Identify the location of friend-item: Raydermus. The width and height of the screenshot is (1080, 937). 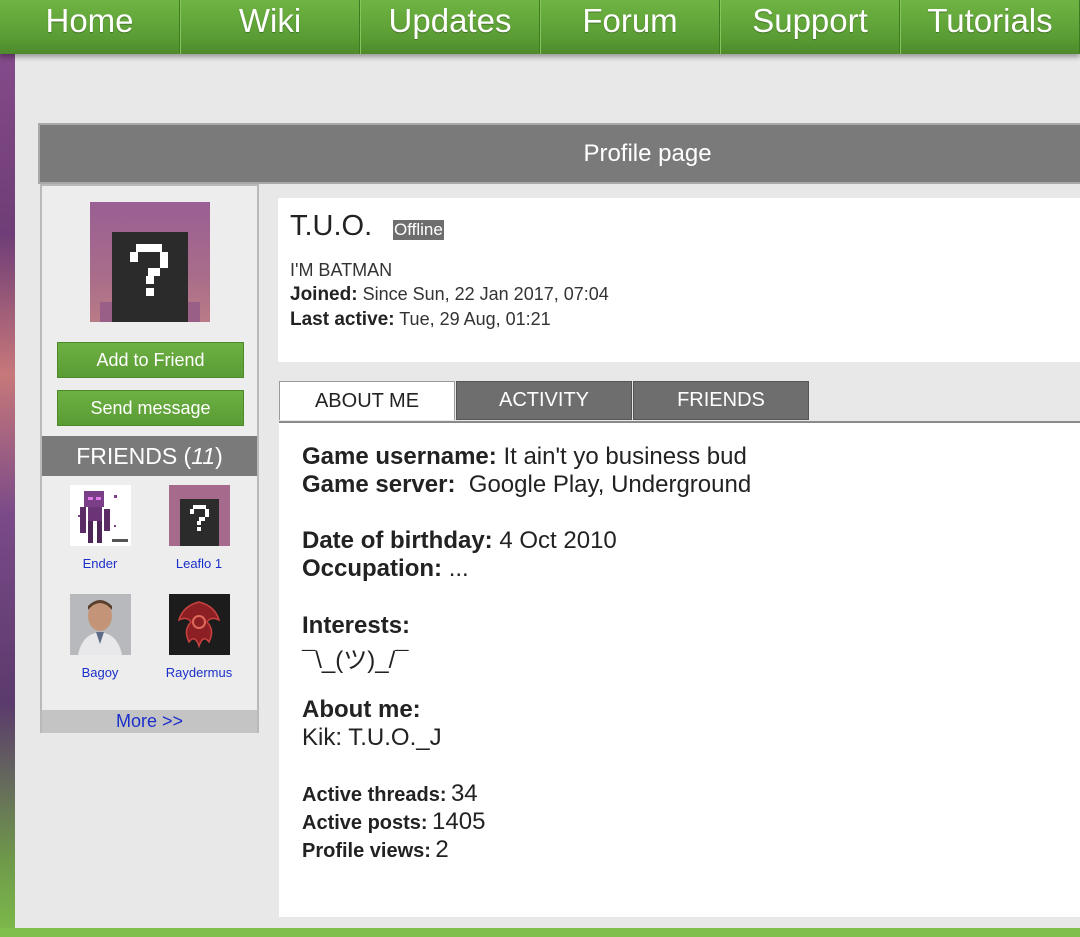
(199, 637).